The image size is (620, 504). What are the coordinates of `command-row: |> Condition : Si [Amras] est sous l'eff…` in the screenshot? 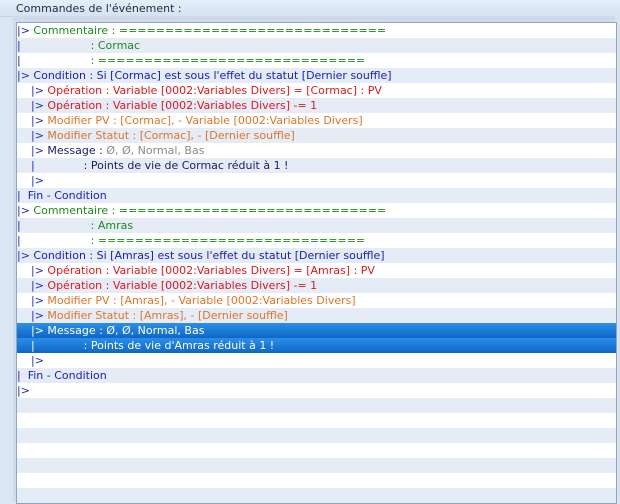 It's located at (316, 255).